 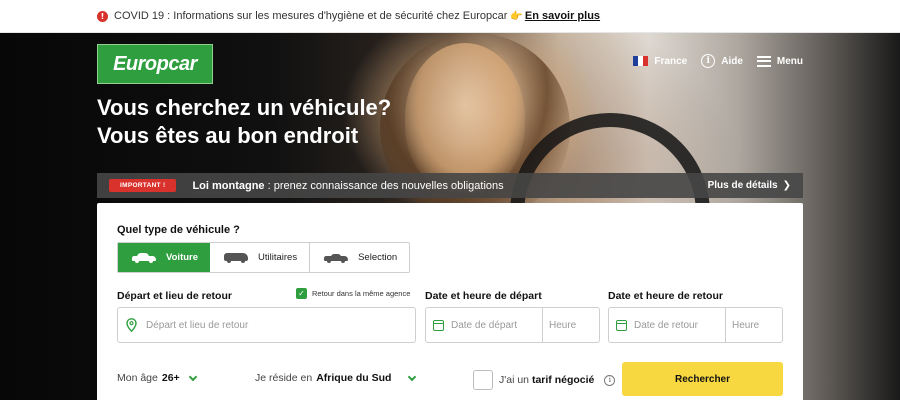 I want to click on return-time-input: Heure, so click(x=754, y=325).